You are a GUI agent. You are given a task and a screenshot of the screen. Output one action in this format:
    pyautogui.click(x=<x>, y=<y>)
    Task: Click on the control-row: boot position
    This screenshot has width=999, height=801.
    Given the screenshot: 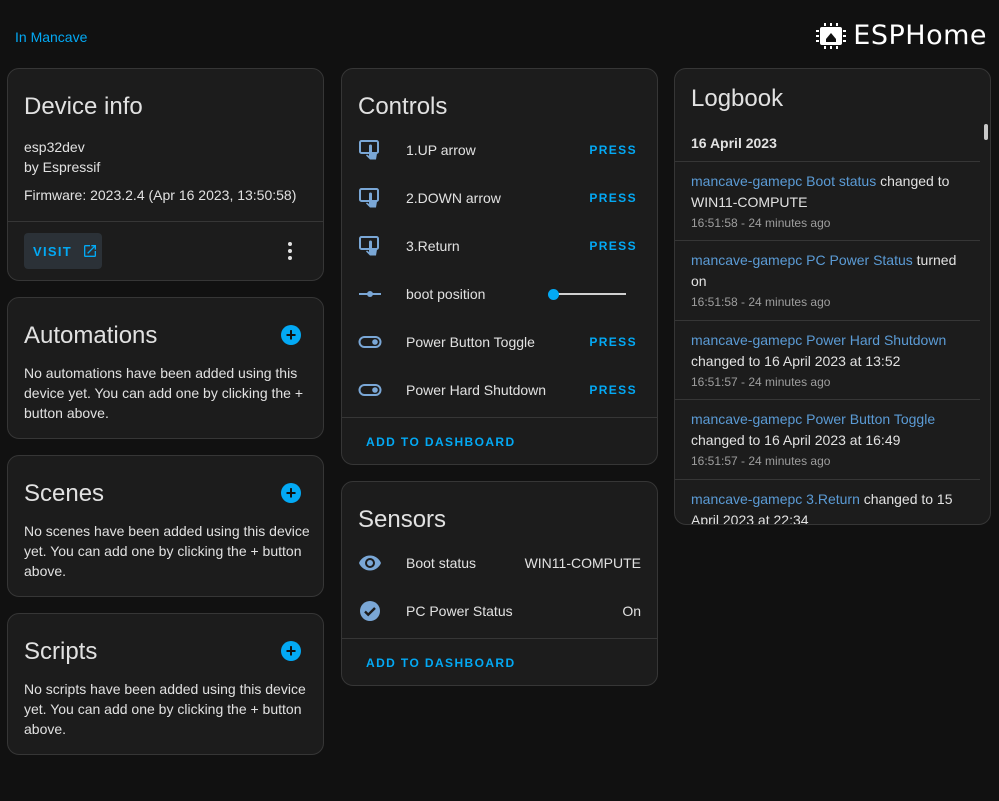 What is the action you would take?
    pyautogui.click(x=499, y=294)
    